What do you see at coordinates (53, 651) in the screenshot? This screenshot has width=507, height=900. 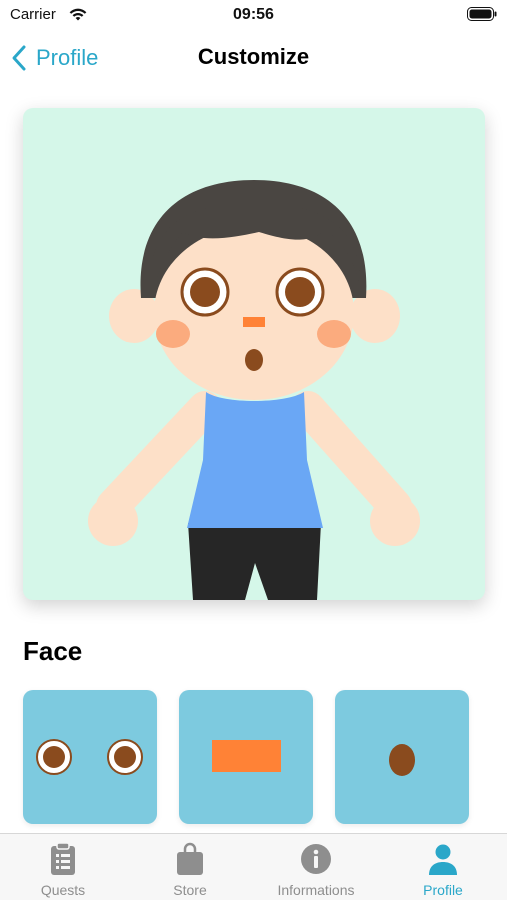 I see `section-title-face: Face` at bounding box center [53, 651].